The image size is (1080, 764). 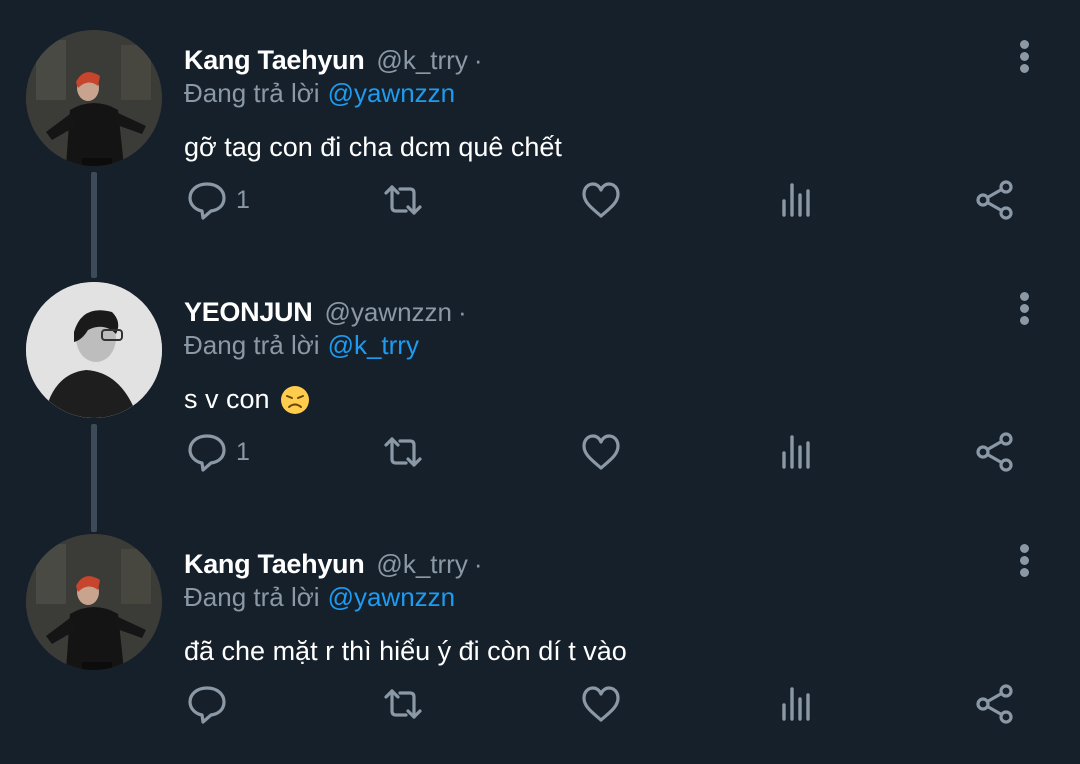 What do you see at coordinates (373, 147) in the screenshot?
I see `tweet-text: gỡ tag con đi cha dcm quê chết` at bounding box center [373, 147].